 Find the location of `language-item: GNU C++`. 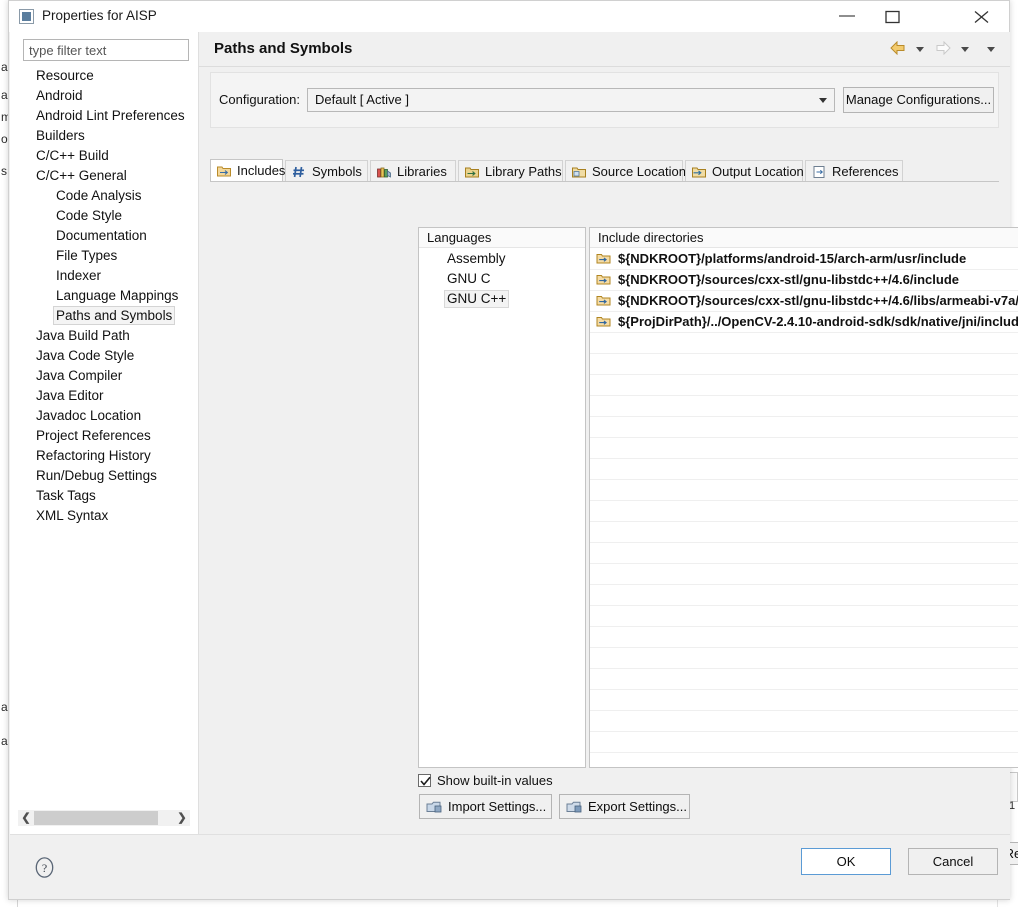

language-item: GNU C++ is located at coordinates (502, 299).